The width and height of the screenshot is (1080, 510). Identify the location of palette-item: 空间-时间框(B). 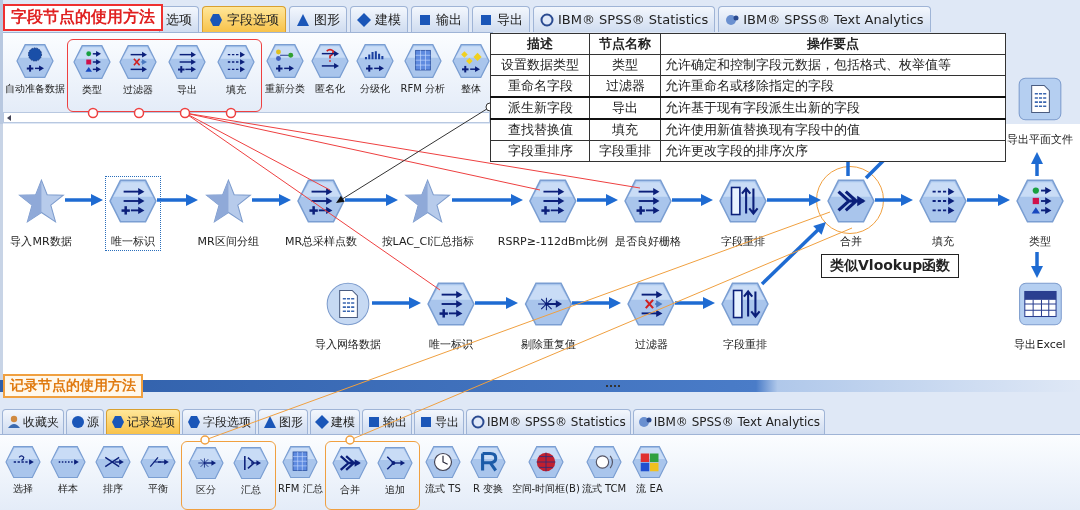
(545, 475).